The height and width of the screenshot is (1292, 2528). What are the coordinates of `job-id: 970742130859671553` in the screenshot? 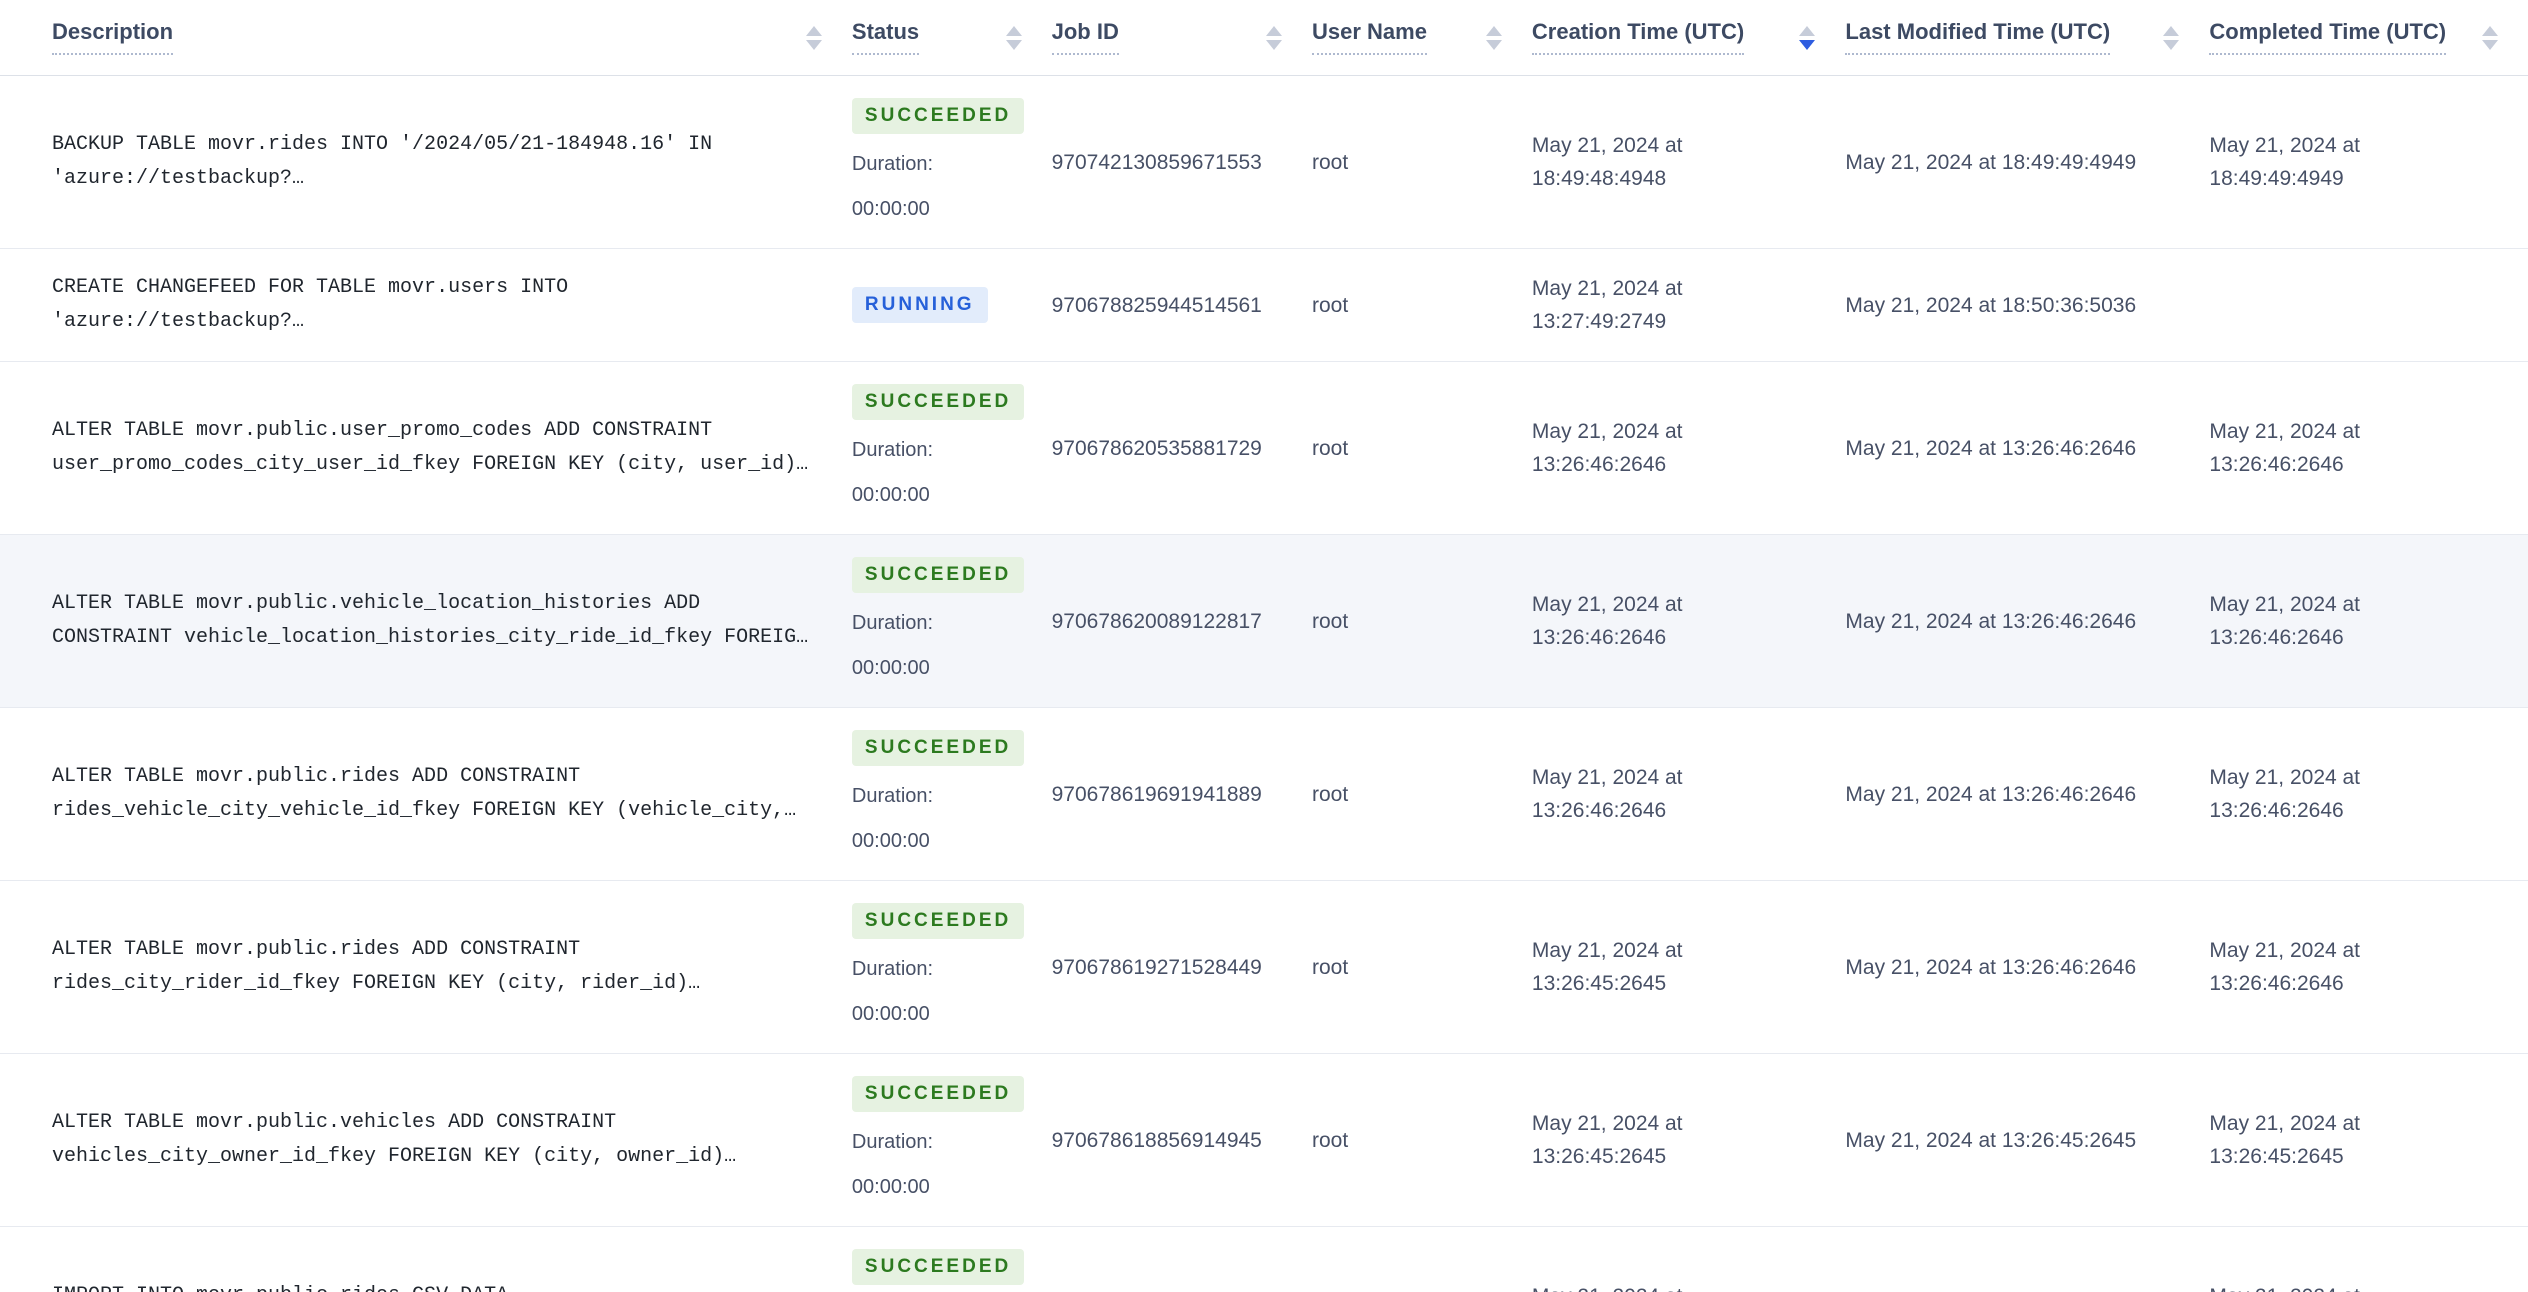 It's located at (1156, 162).